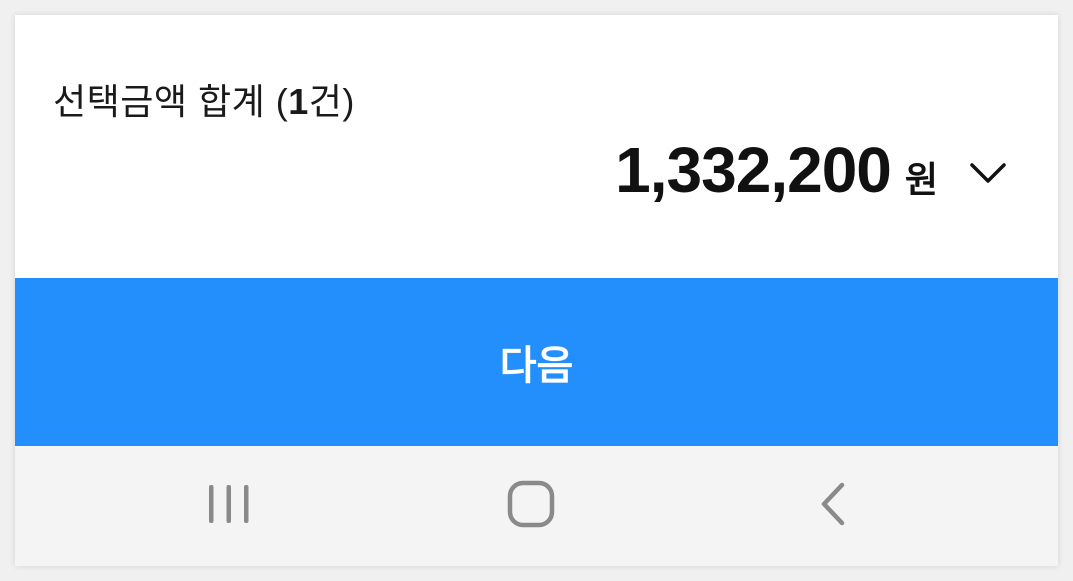 The image size is (1073, 581). I want to click on selected-total-label: 선택금액 합계 (1건), so click(204, 99).